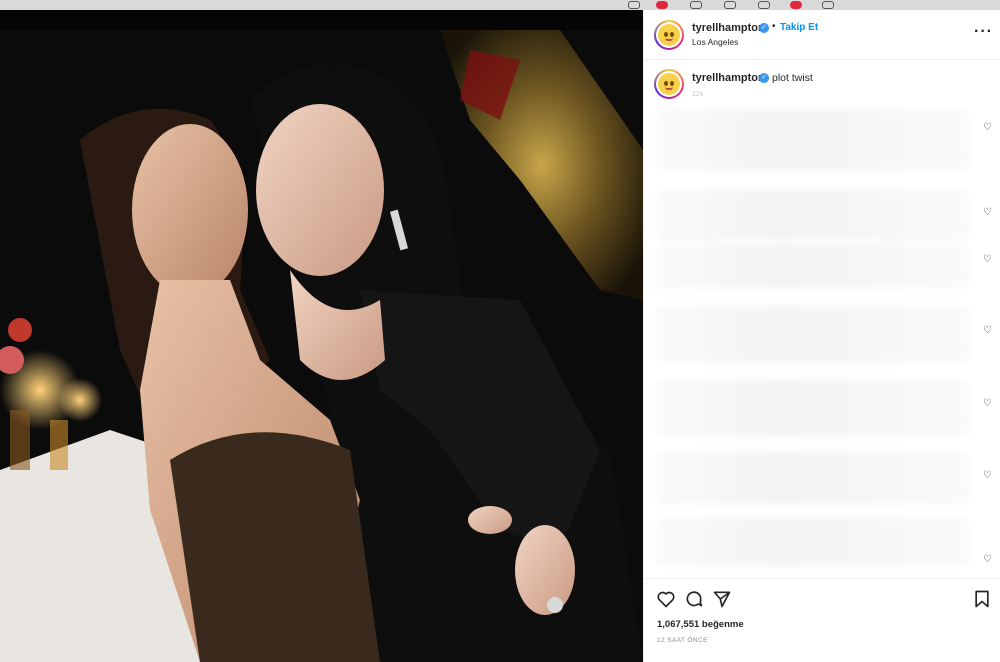 This screenshot has width=1000, height=662. Describe the element at coordinates (722, 599) in the screenshot. I see `share-icon` at that location.